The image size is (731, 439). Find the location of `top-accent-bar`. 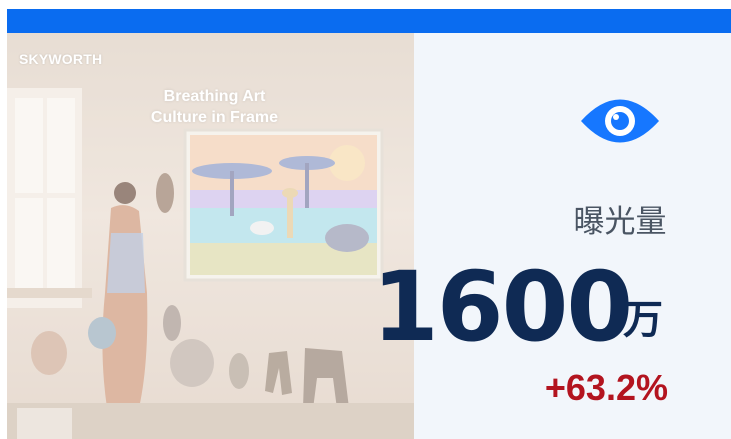

top-accent-bar is located at coordinates (369, 21).